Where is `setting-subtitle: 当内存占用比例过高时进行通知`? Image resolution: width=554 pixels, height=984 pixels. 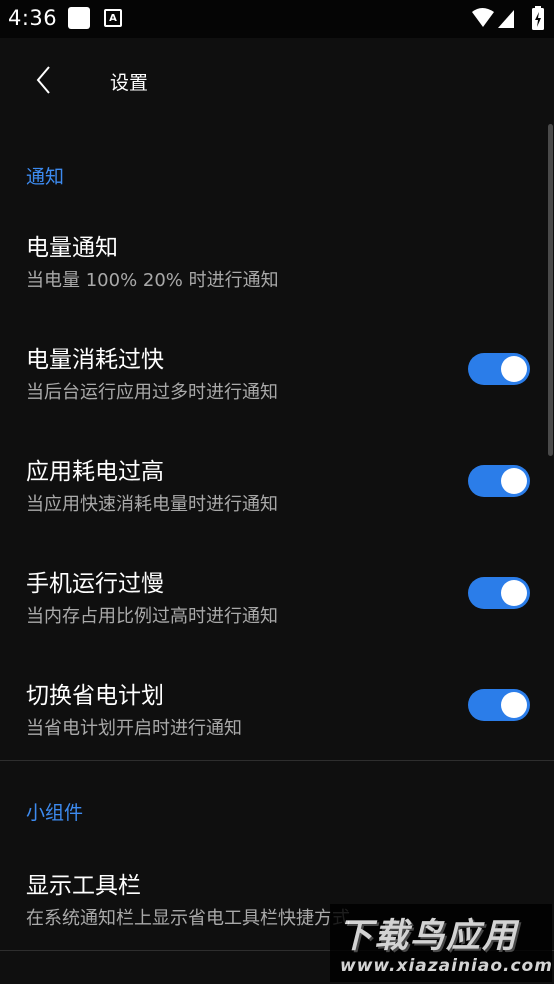
setting-subtitle: 当内存占用比例过高时进行通知 is located at coordinates (152, 616).